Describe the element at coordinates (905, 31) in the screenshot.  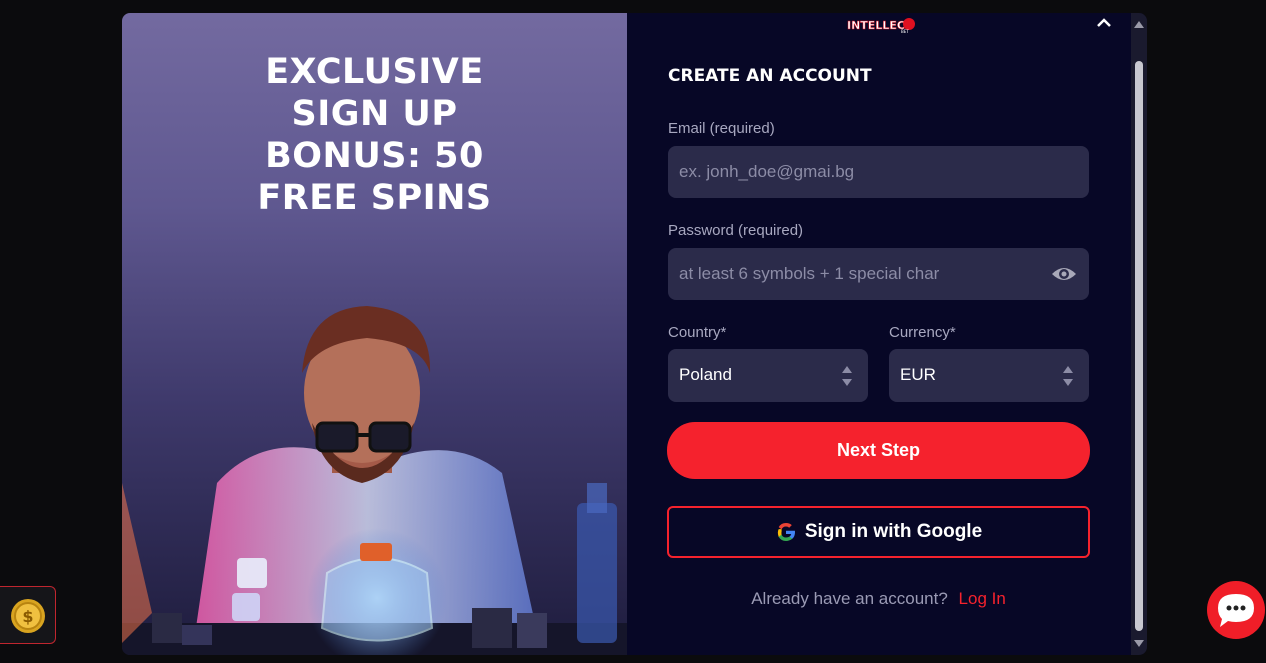
I see `svg-text: BET` at that location.